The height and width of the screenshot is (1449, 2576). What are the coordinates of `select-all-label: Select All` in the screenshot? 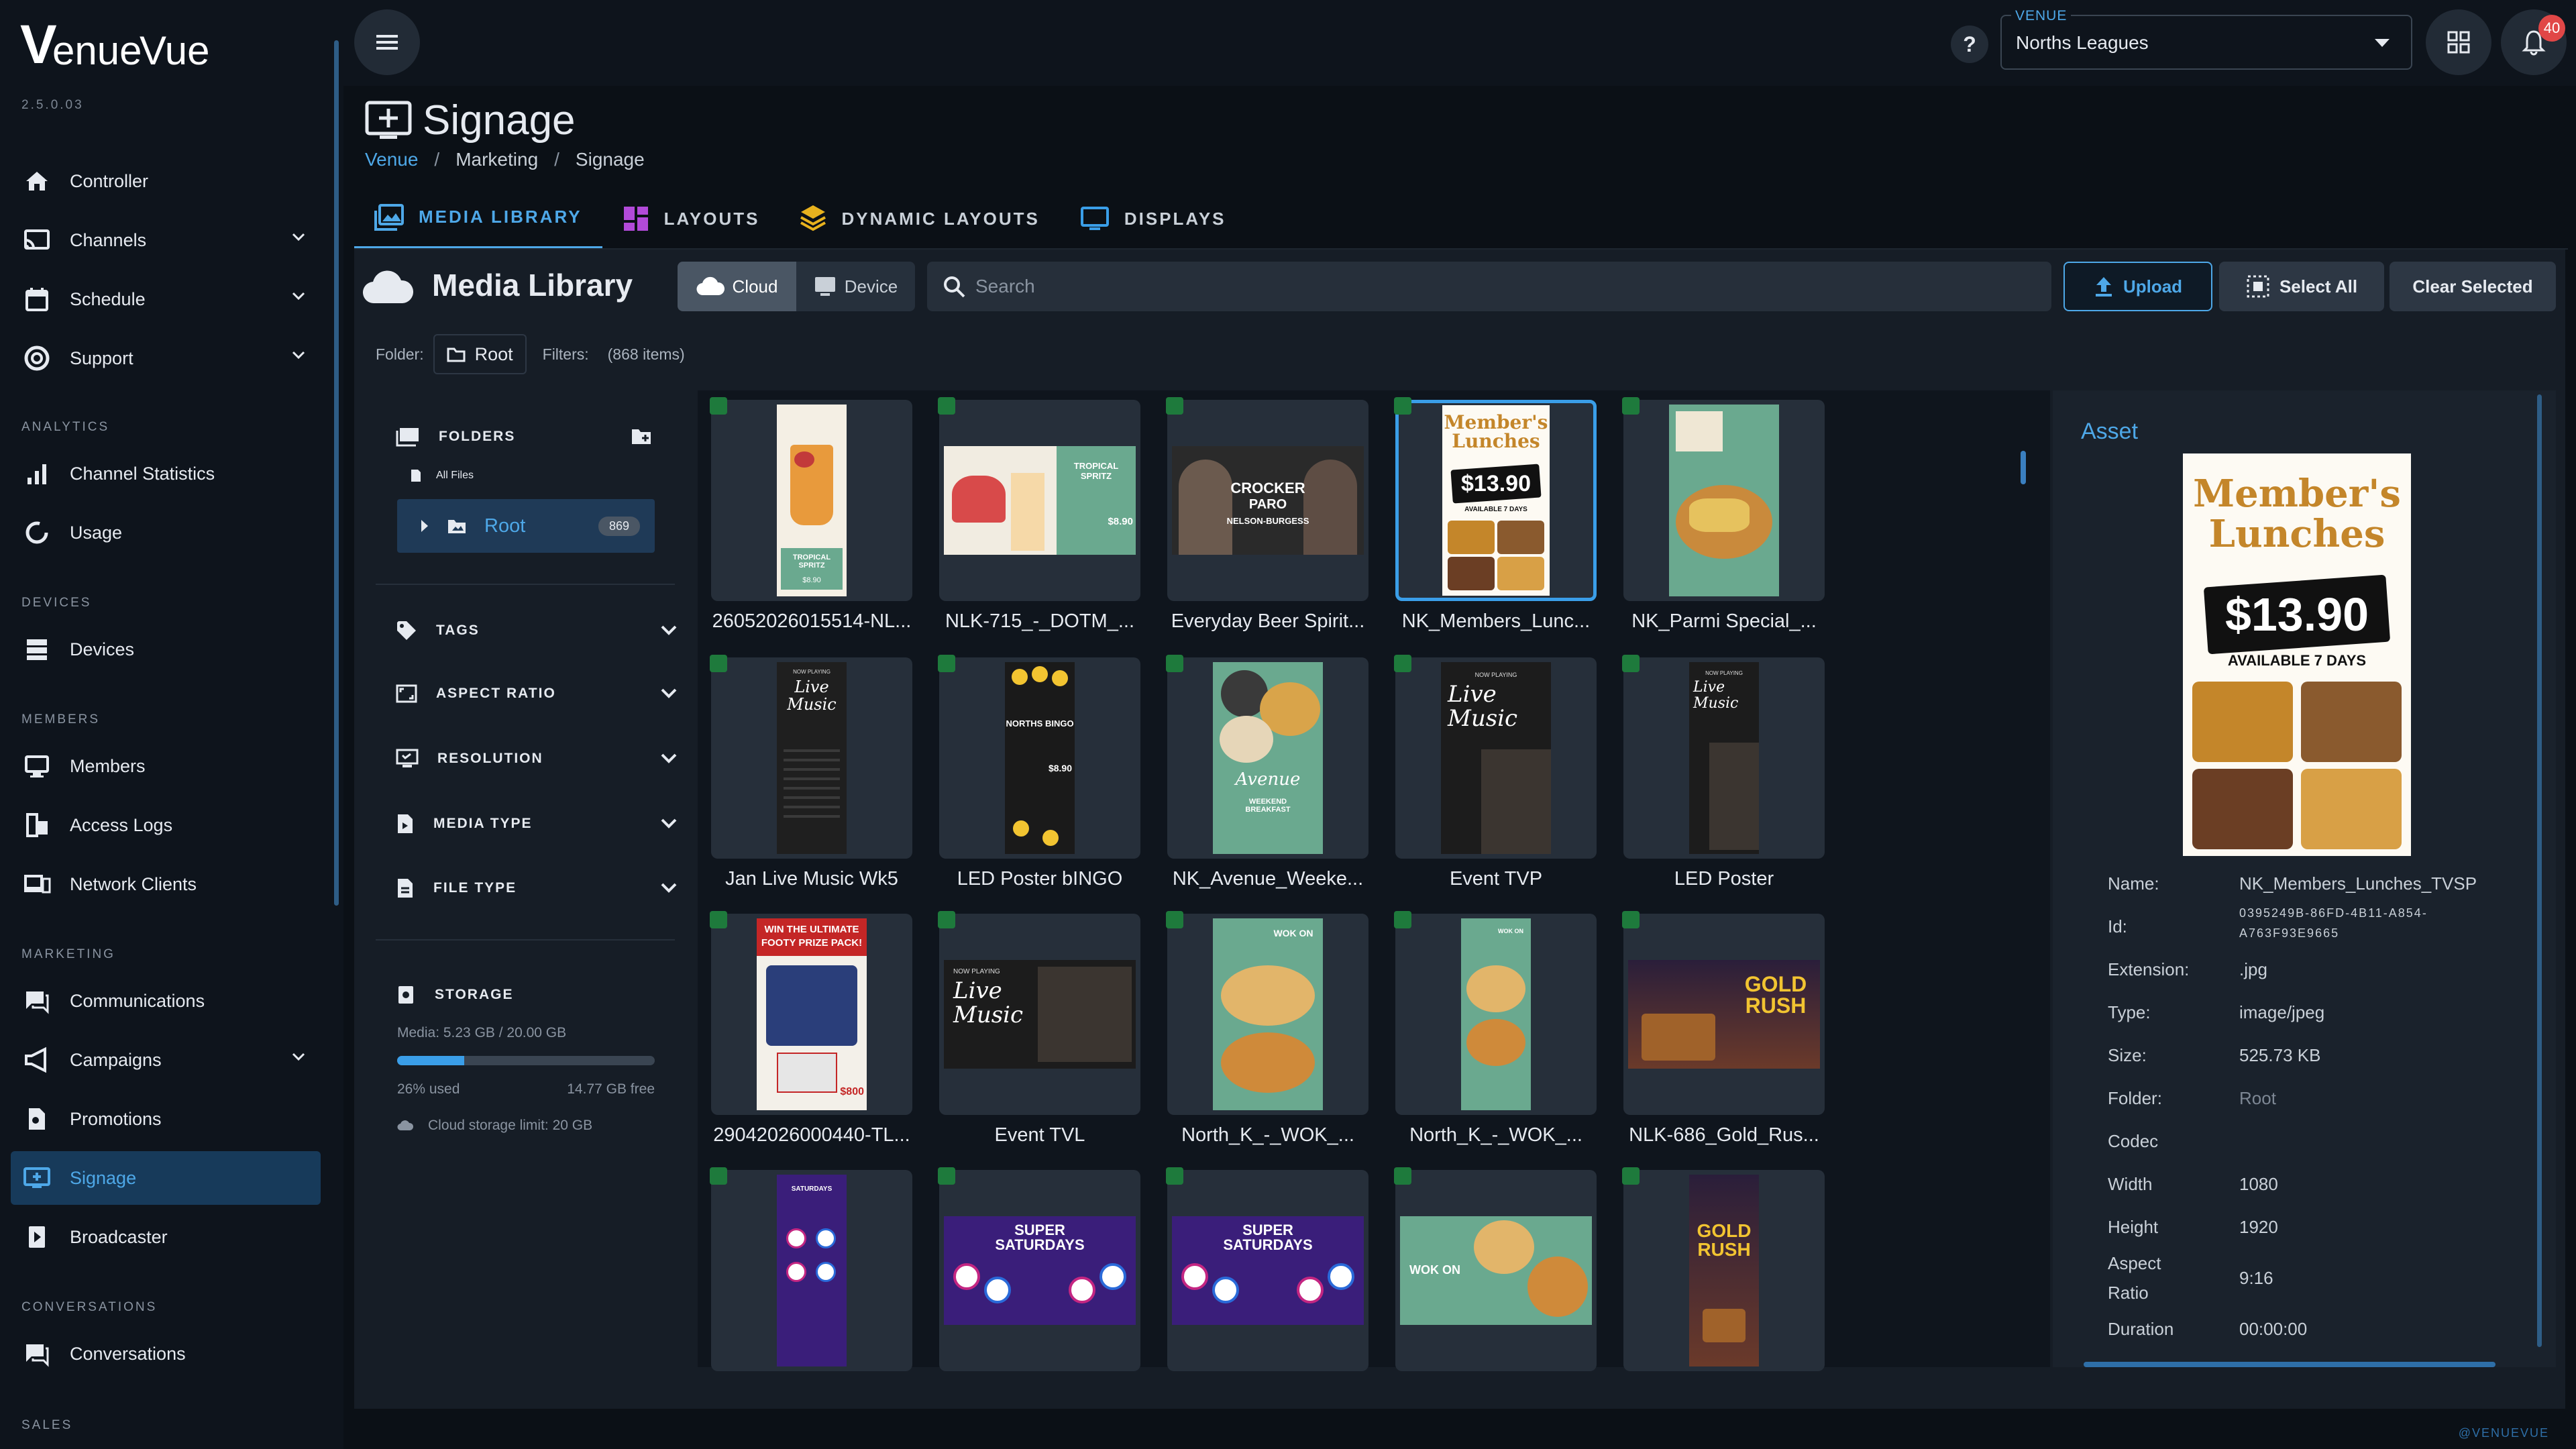 It's located at (2318, 286).